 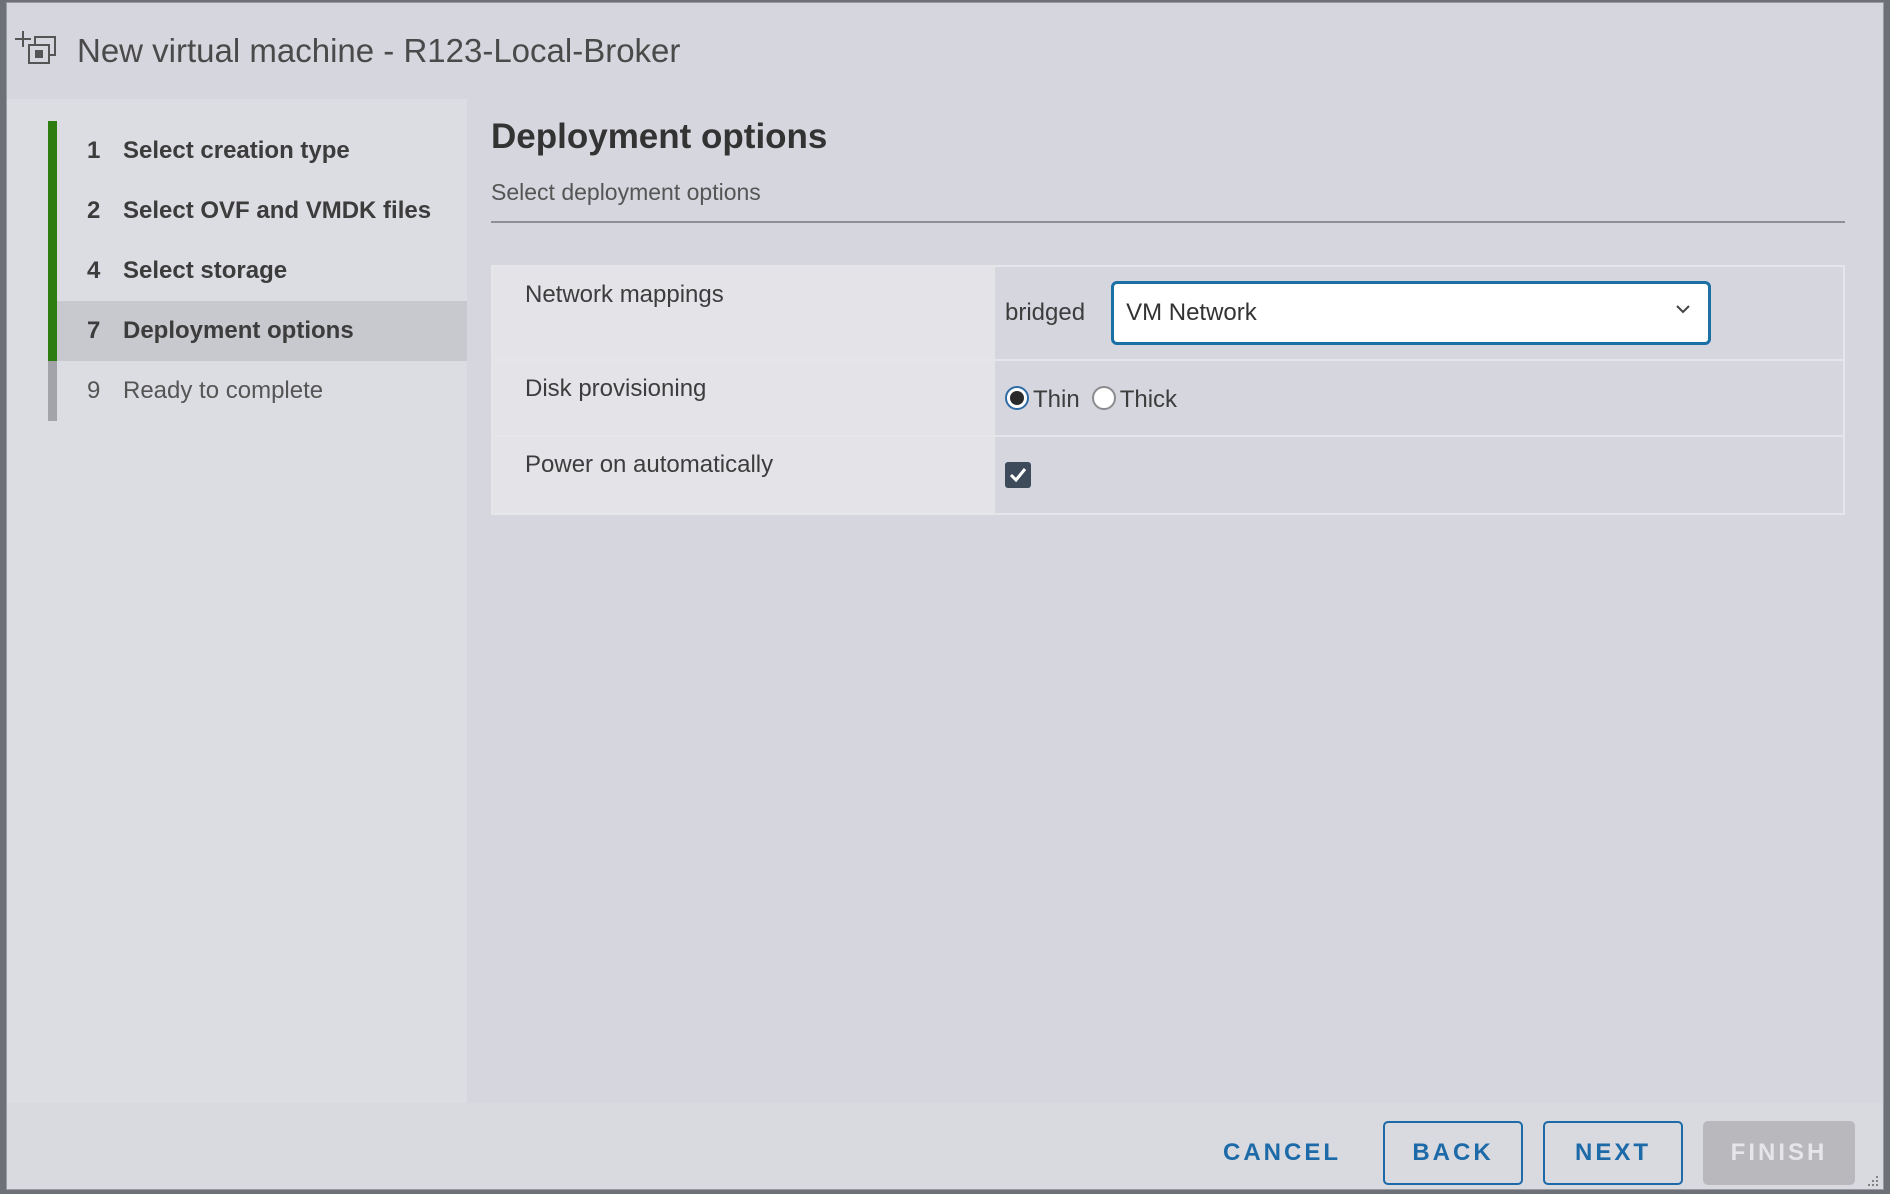 I want to click on step-number: 2, so click(x=94, y=210).